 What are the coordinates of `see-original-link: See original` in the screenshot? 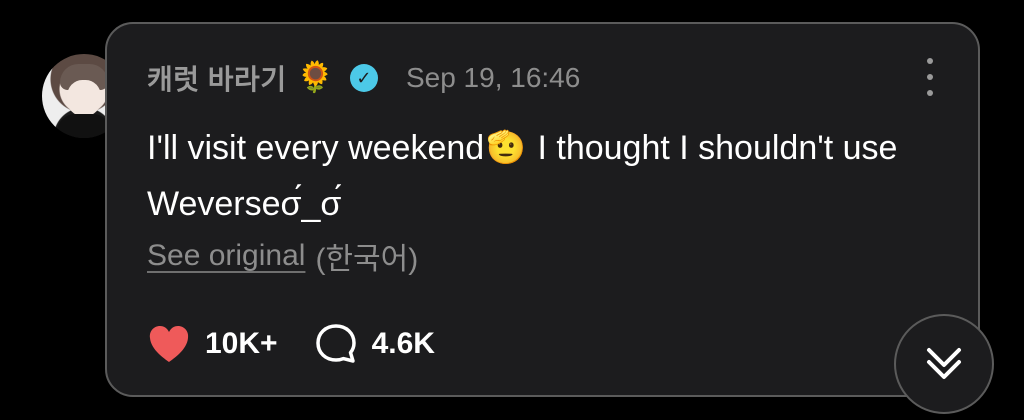 It's located at (226, 256).